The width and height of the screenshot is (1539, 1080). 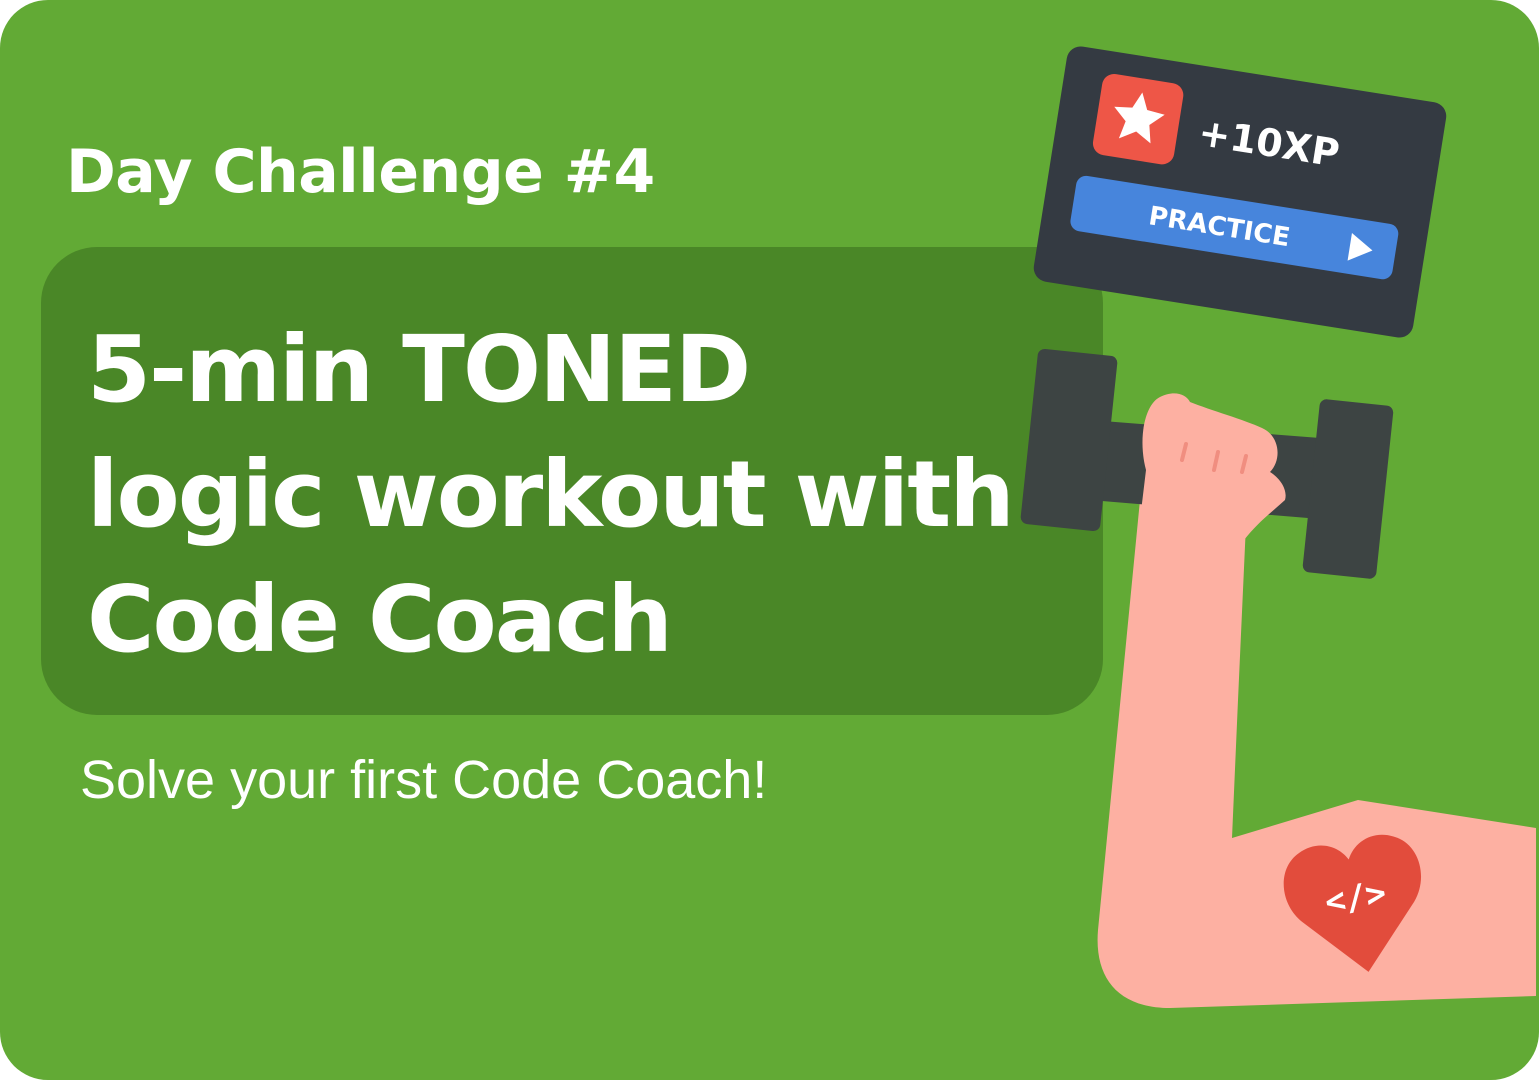 What do you see at coordinates (1138, 119) in the screenshot?
I see `star-icon` at bounding box center [1138, 119].